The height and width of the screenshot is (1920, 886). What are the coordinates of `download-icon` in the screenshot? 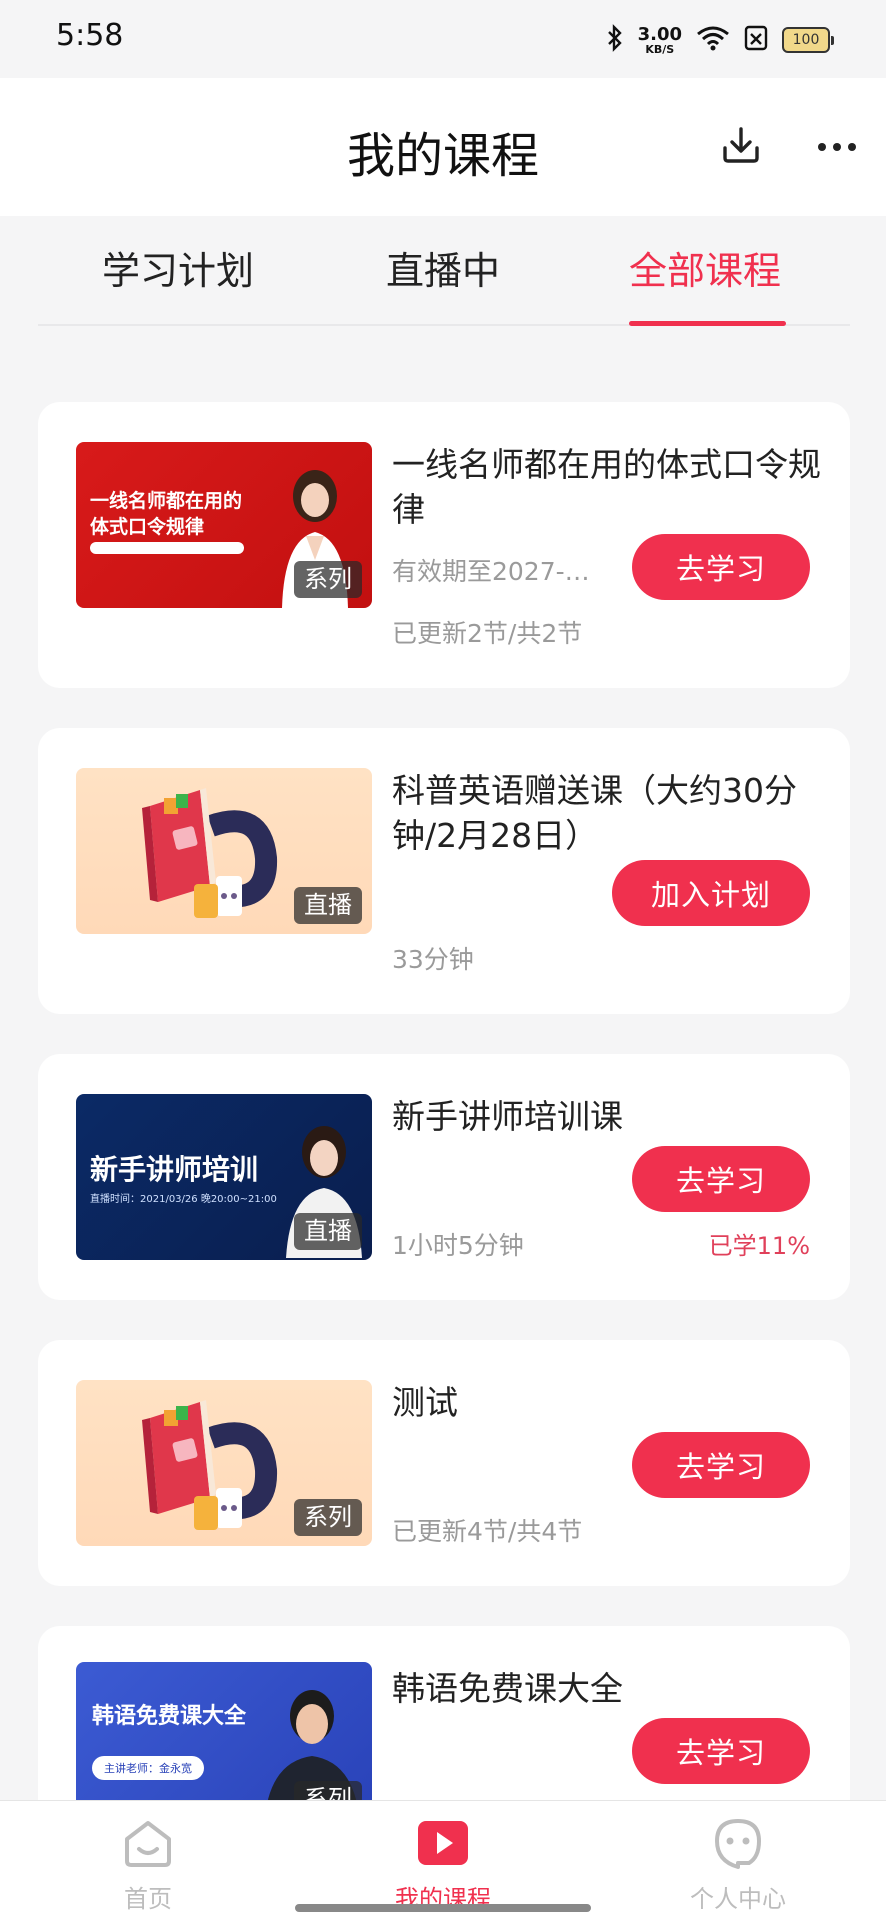 It's located at (741, 147).